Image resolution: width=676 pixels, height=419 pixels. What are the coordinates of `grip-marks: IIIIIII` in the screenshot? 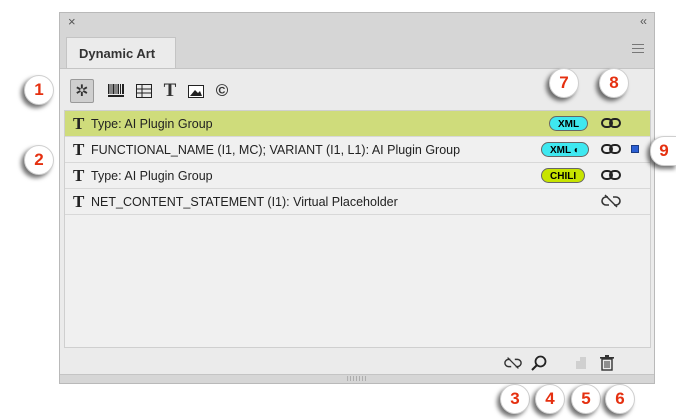 It's located at (357, 379).